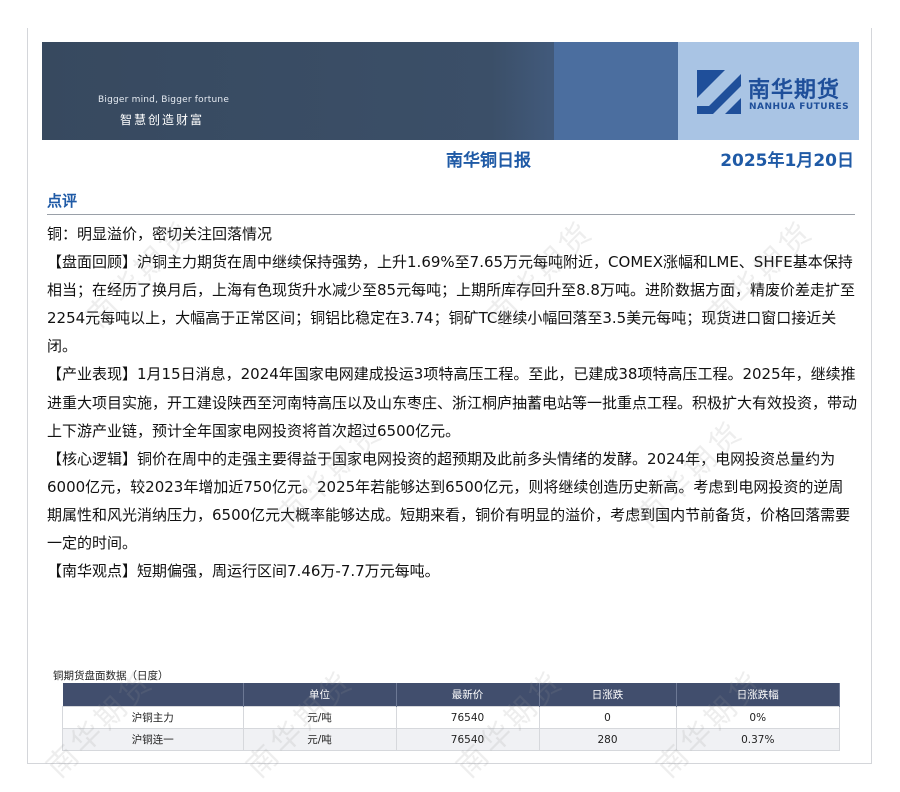 This screenshot has height=792, width=900. I want to click on table-cell: 沪铜主力, so click(153, 717).